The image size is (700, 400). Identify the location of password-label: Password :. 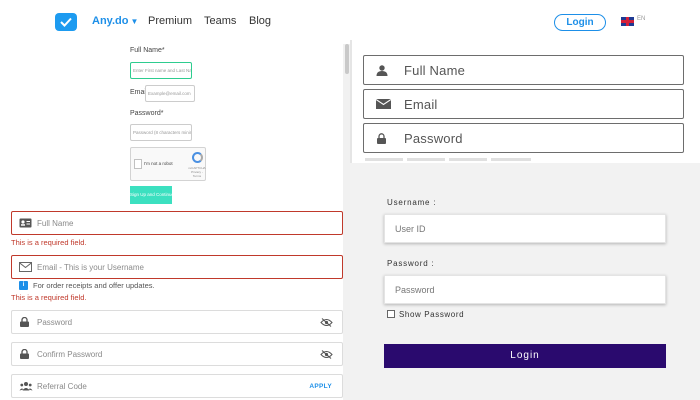
(411, 263).